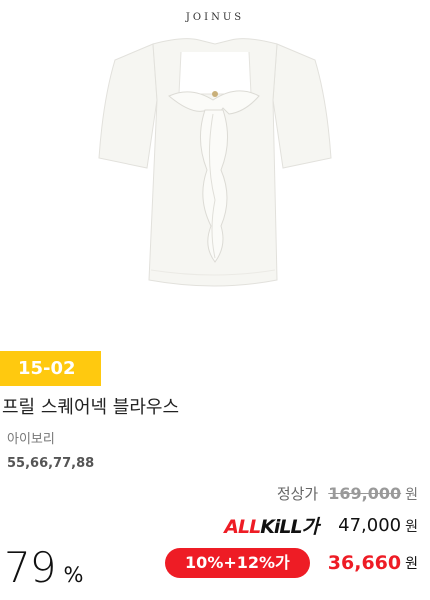 The image size is (430, 600). Describe the element at coordinates (50, 368) in the screenshot. I see `promo-badge: 15-02` at that location.